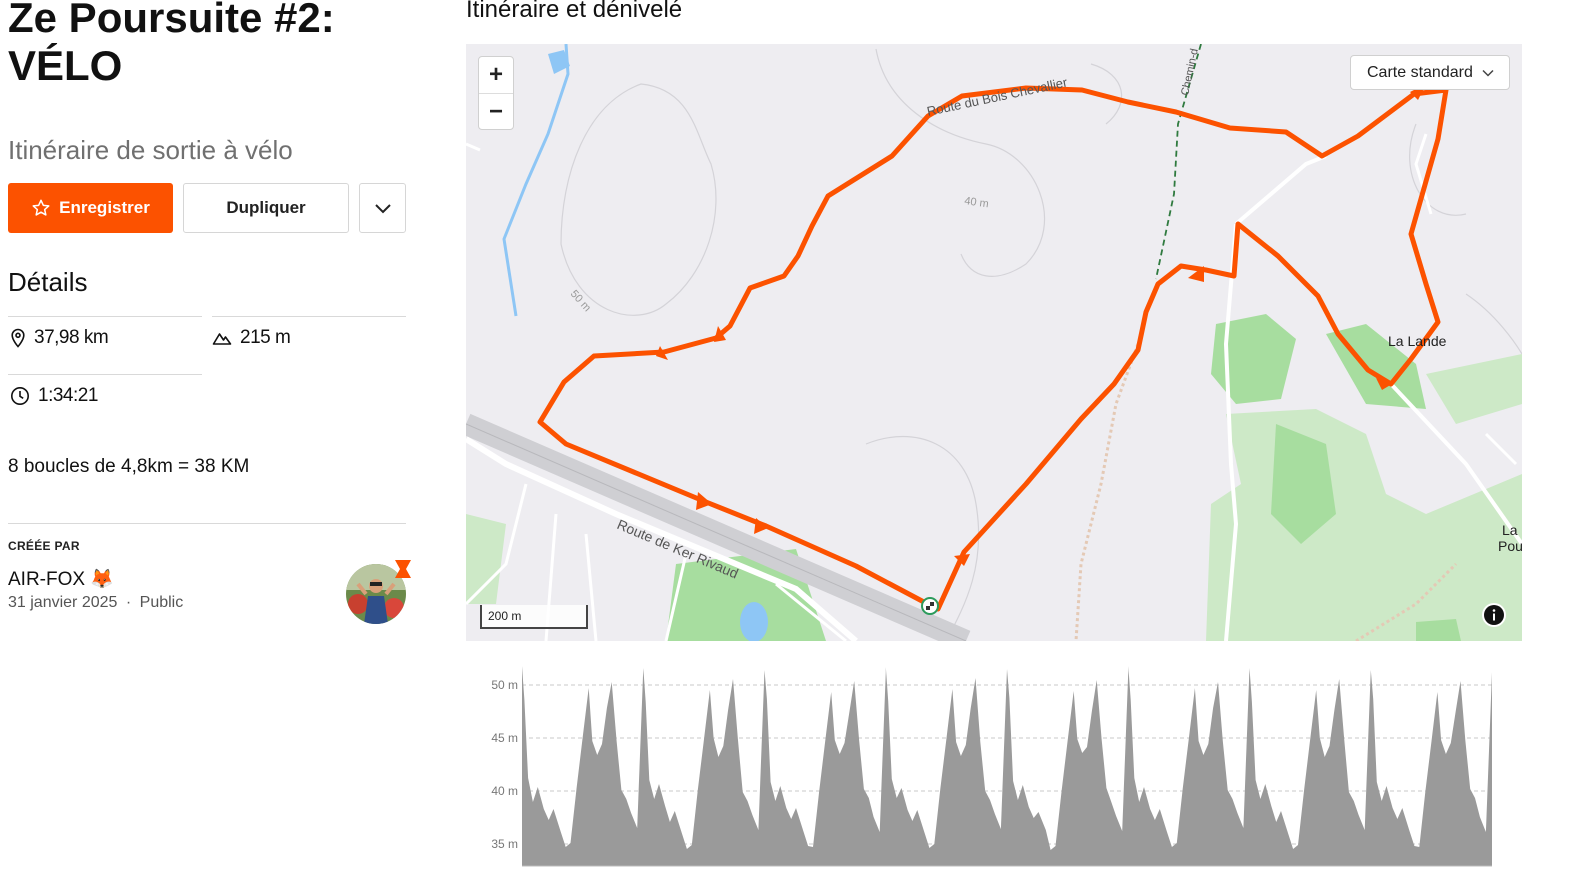 The image size is (1574, 872). Describe the element at coordinates (403, 569) in the screenshot. I see `subscriber-badge-icon` at that location.